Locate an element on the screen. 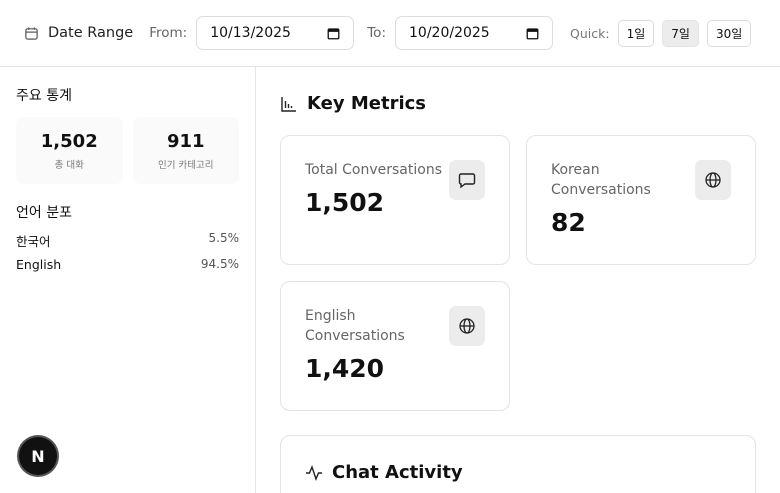  from-label: From: is located at coordinates (168, 33).